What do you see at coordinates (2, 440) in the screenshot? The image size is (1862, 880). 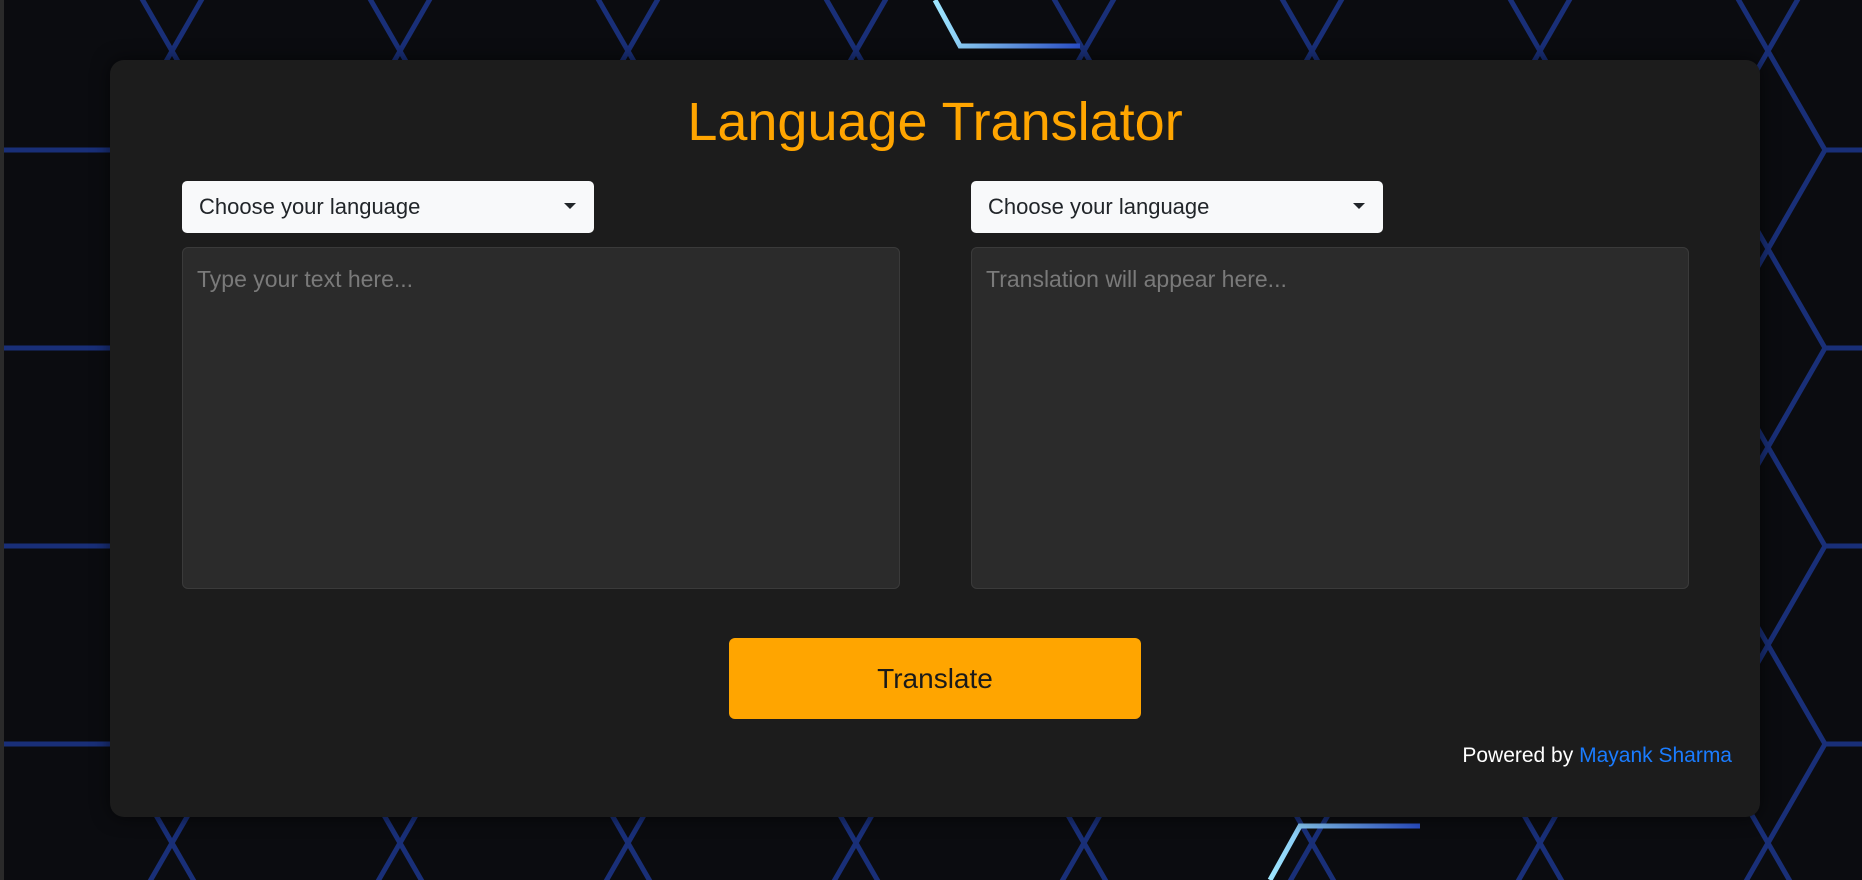 I see `window-edge` at bounding box center [2, 440].